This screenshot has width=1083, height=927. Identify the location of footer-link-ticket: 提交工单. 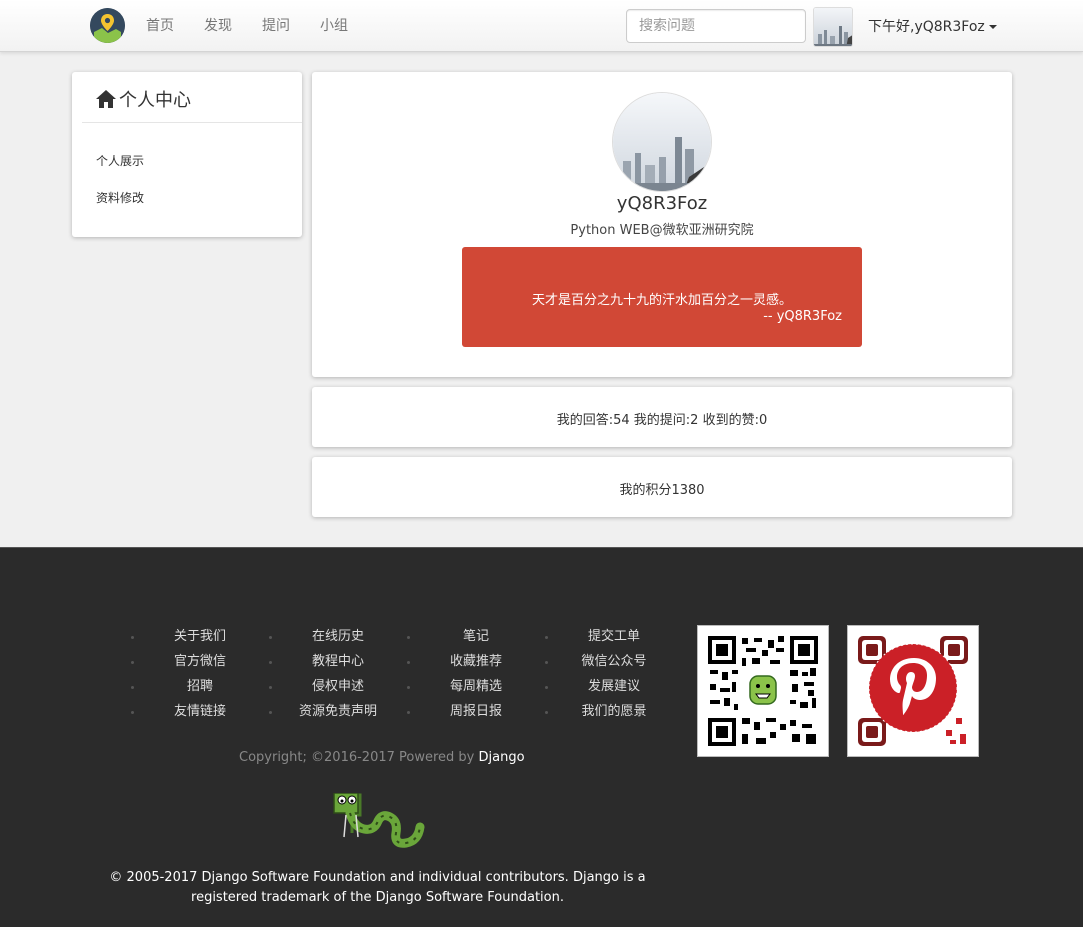
(605, 640).